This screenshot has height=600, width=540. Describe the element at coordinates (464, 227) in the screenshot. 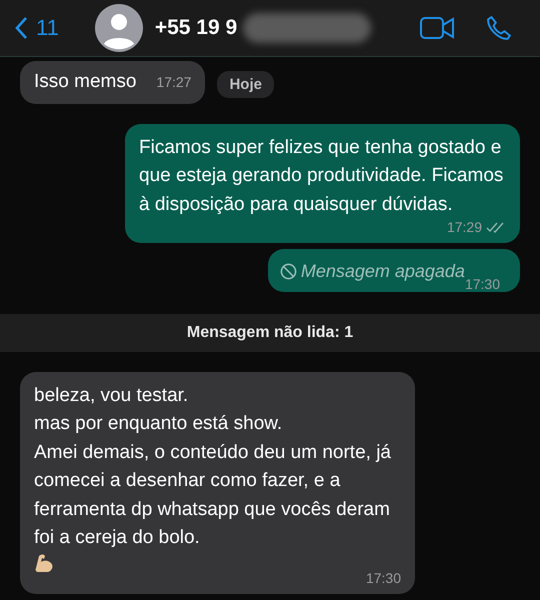

I see `message-time: 17:29` at that location.